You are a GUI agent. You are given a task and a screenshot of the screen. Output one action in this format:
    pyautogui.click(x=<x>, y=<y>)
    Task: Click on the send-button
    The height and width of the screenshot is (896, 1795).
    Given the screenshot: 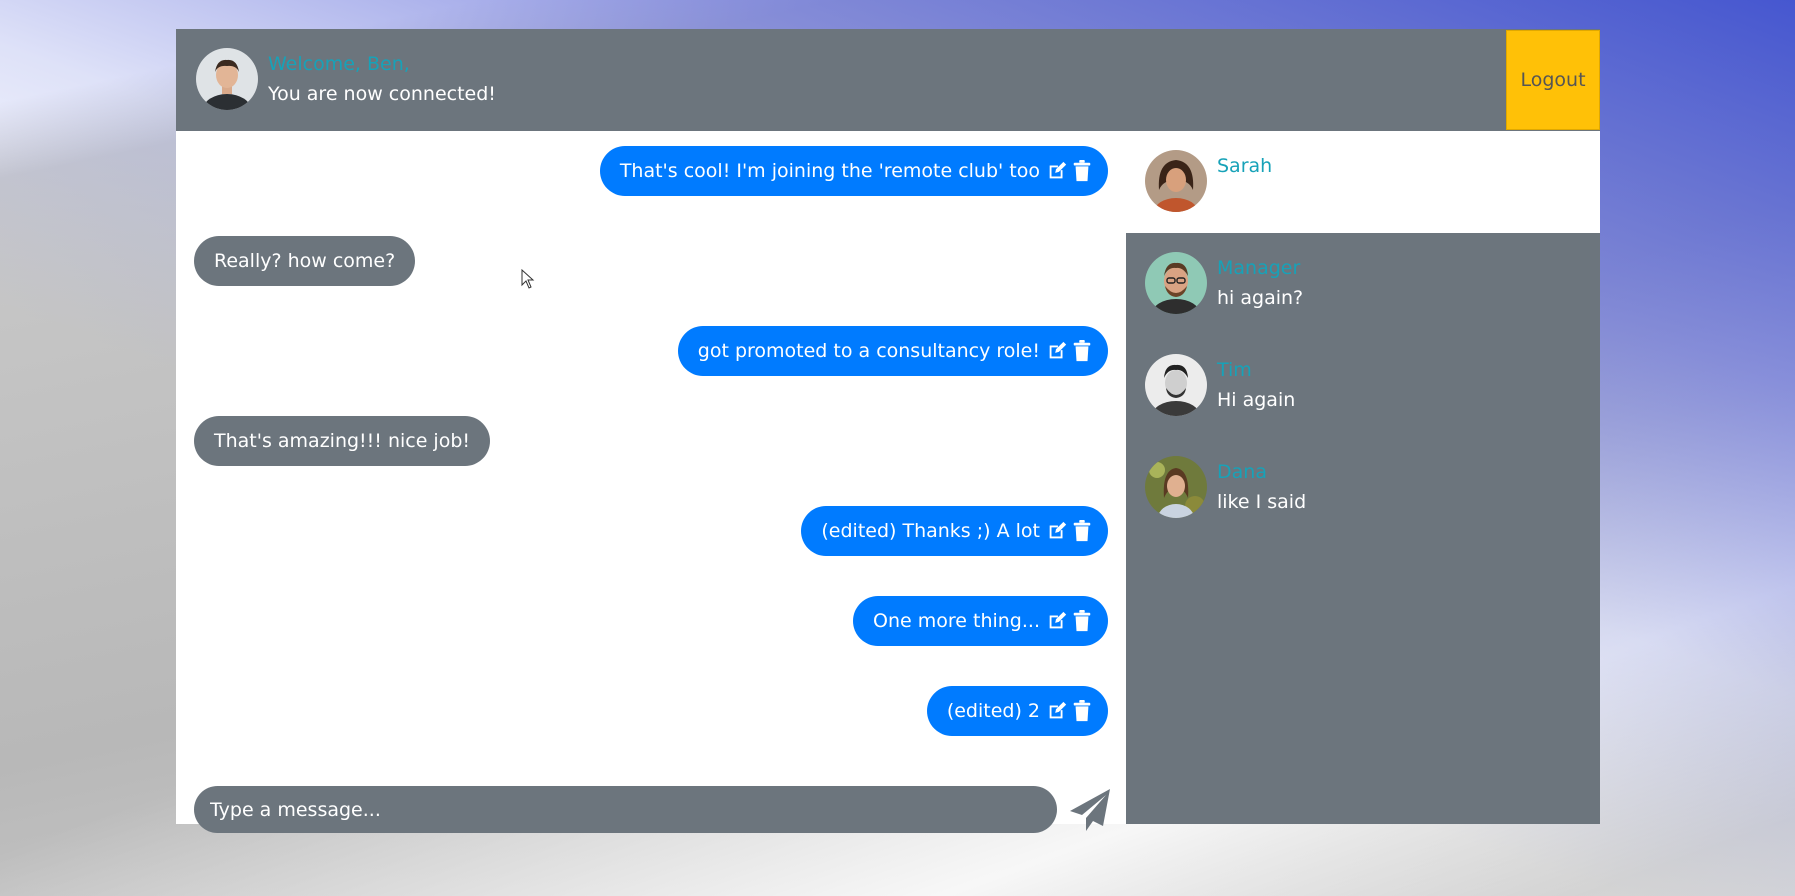 What is the action you would take?
    pyautogui.click(x=1091, y=810)
    